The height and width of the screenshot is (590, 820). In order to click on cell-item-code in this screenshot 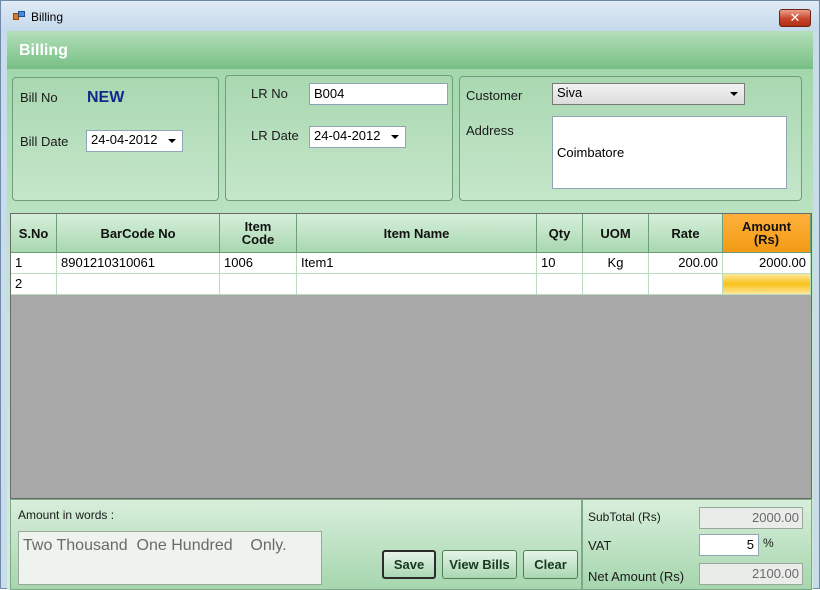, I will do `click(258, 284)`.